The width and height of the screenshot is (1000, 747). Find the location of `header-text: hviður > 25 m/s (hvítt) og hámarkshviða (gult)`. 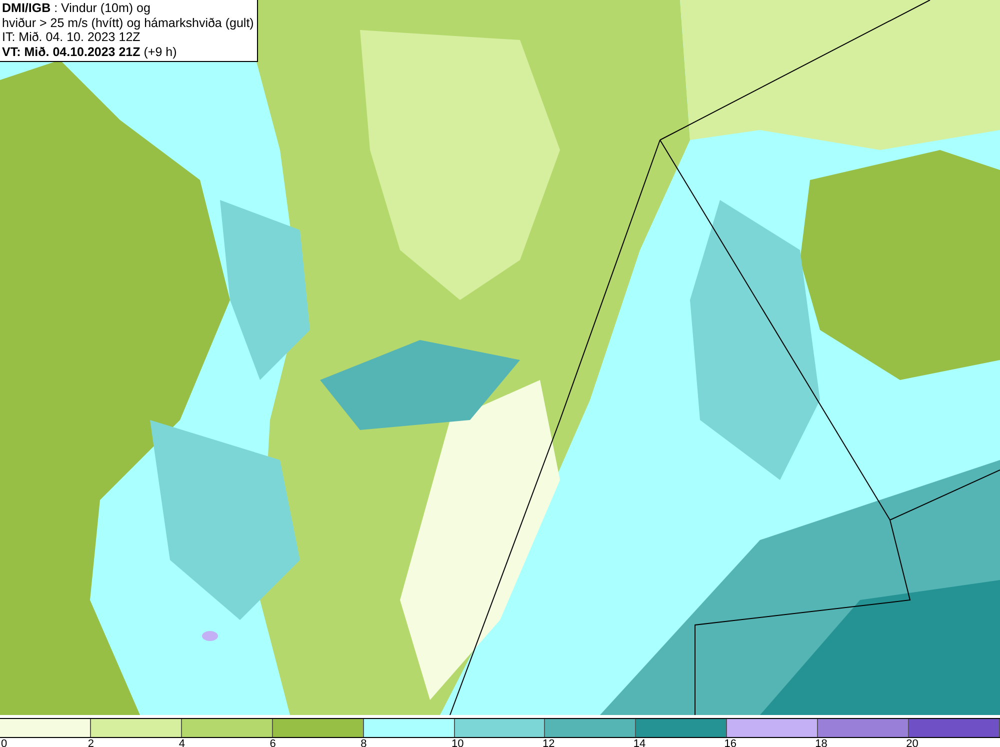

header-text: hviður > 25 m/s (hvítt) og hámarkshviða (gult) is located at coordinates (128, 23).